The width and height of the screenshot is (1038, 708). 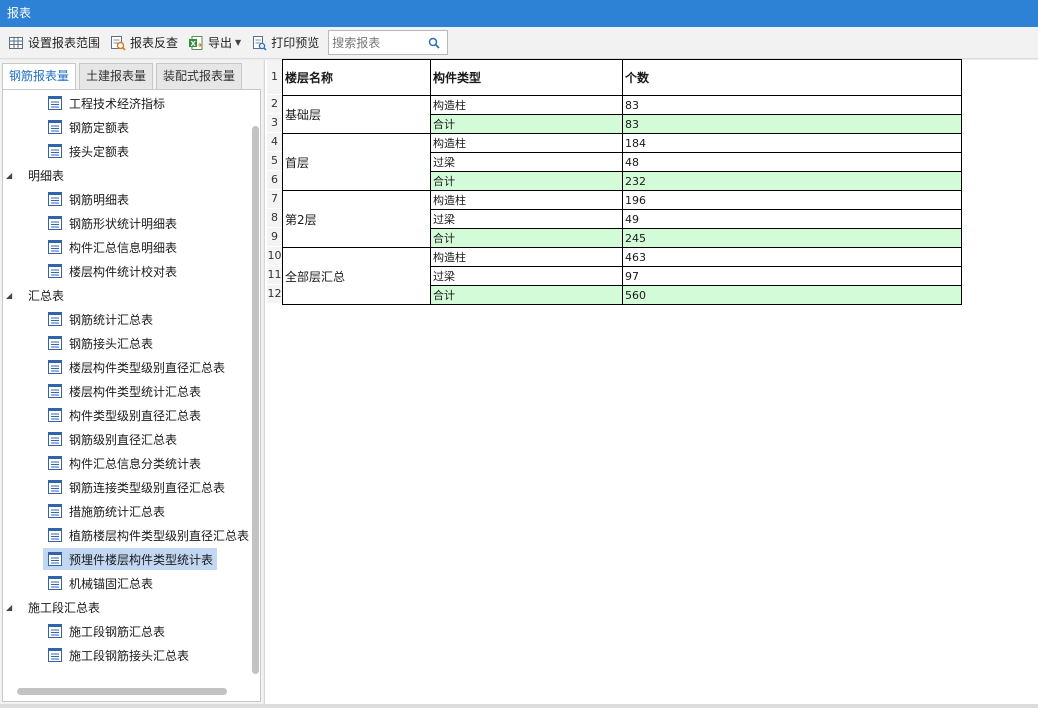 I want to click on set-report-range-button: 设置报表范围, so click(x=54, y=43).